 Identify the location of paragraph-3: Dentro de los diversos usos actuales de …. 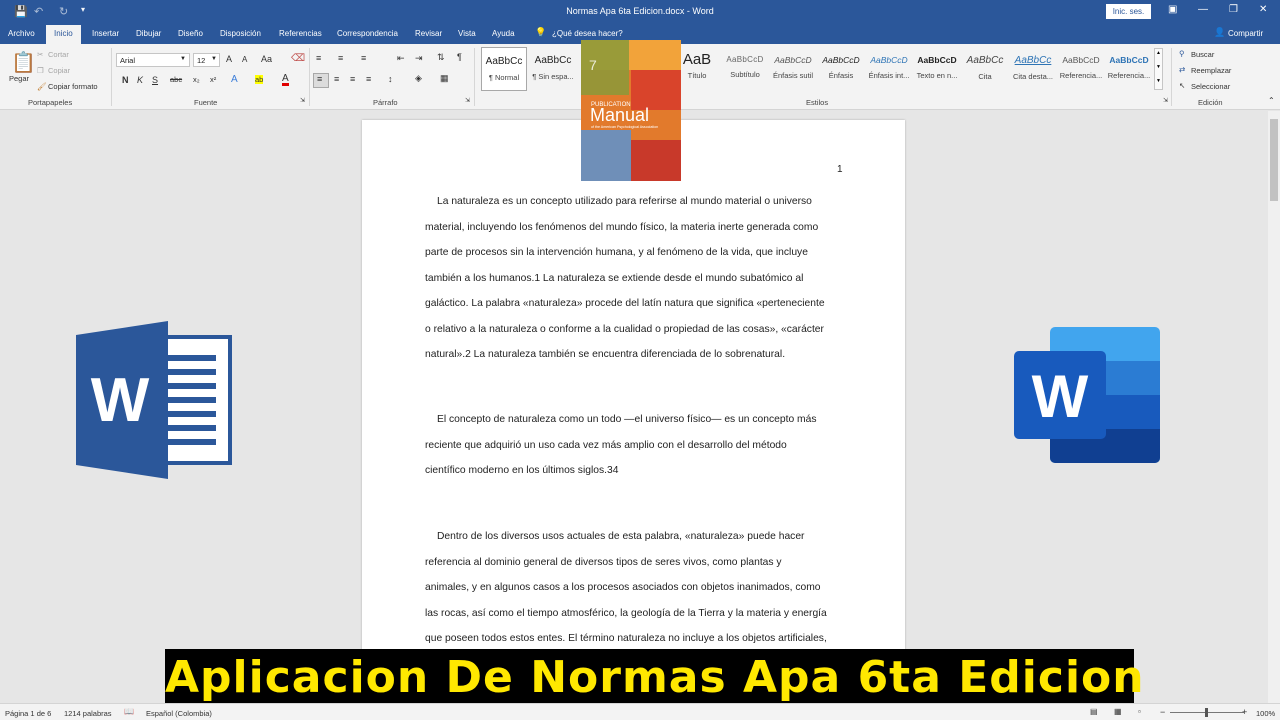
(635, 588).